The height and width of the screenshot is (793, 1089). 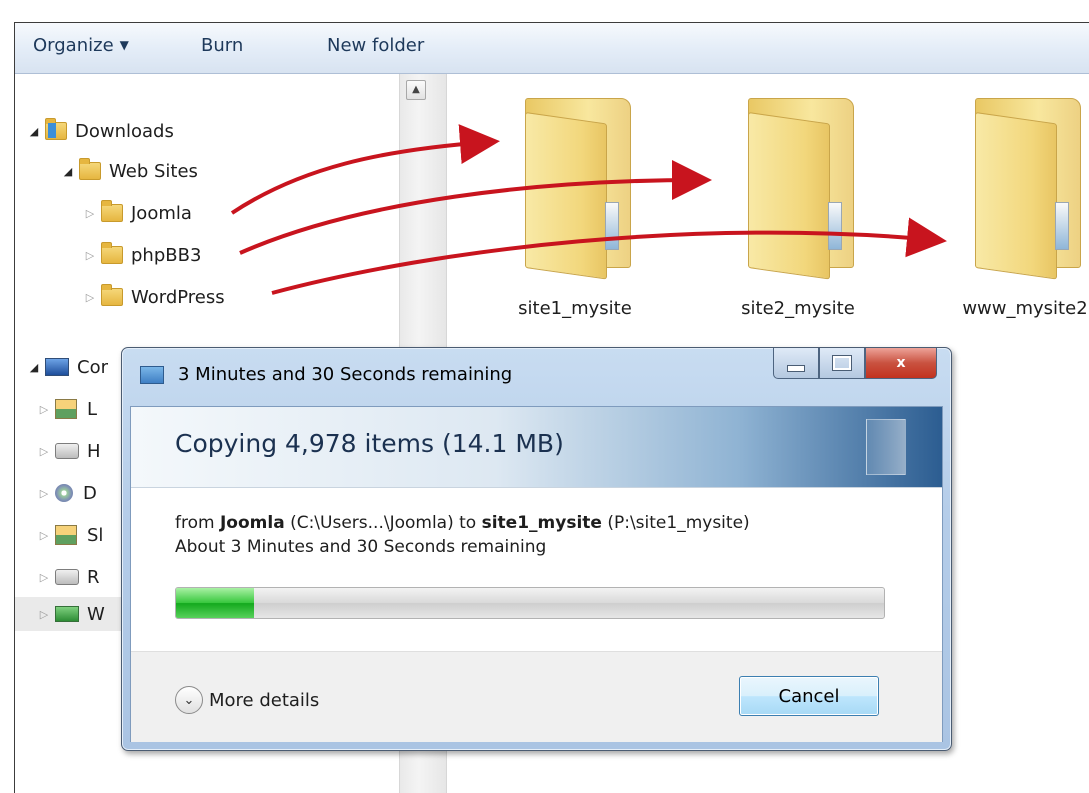 What do you see at coordinates (542, 523) in the screenshot?
I see `destination-folder-name: site1_mysite` at bounding box center [542, 523].